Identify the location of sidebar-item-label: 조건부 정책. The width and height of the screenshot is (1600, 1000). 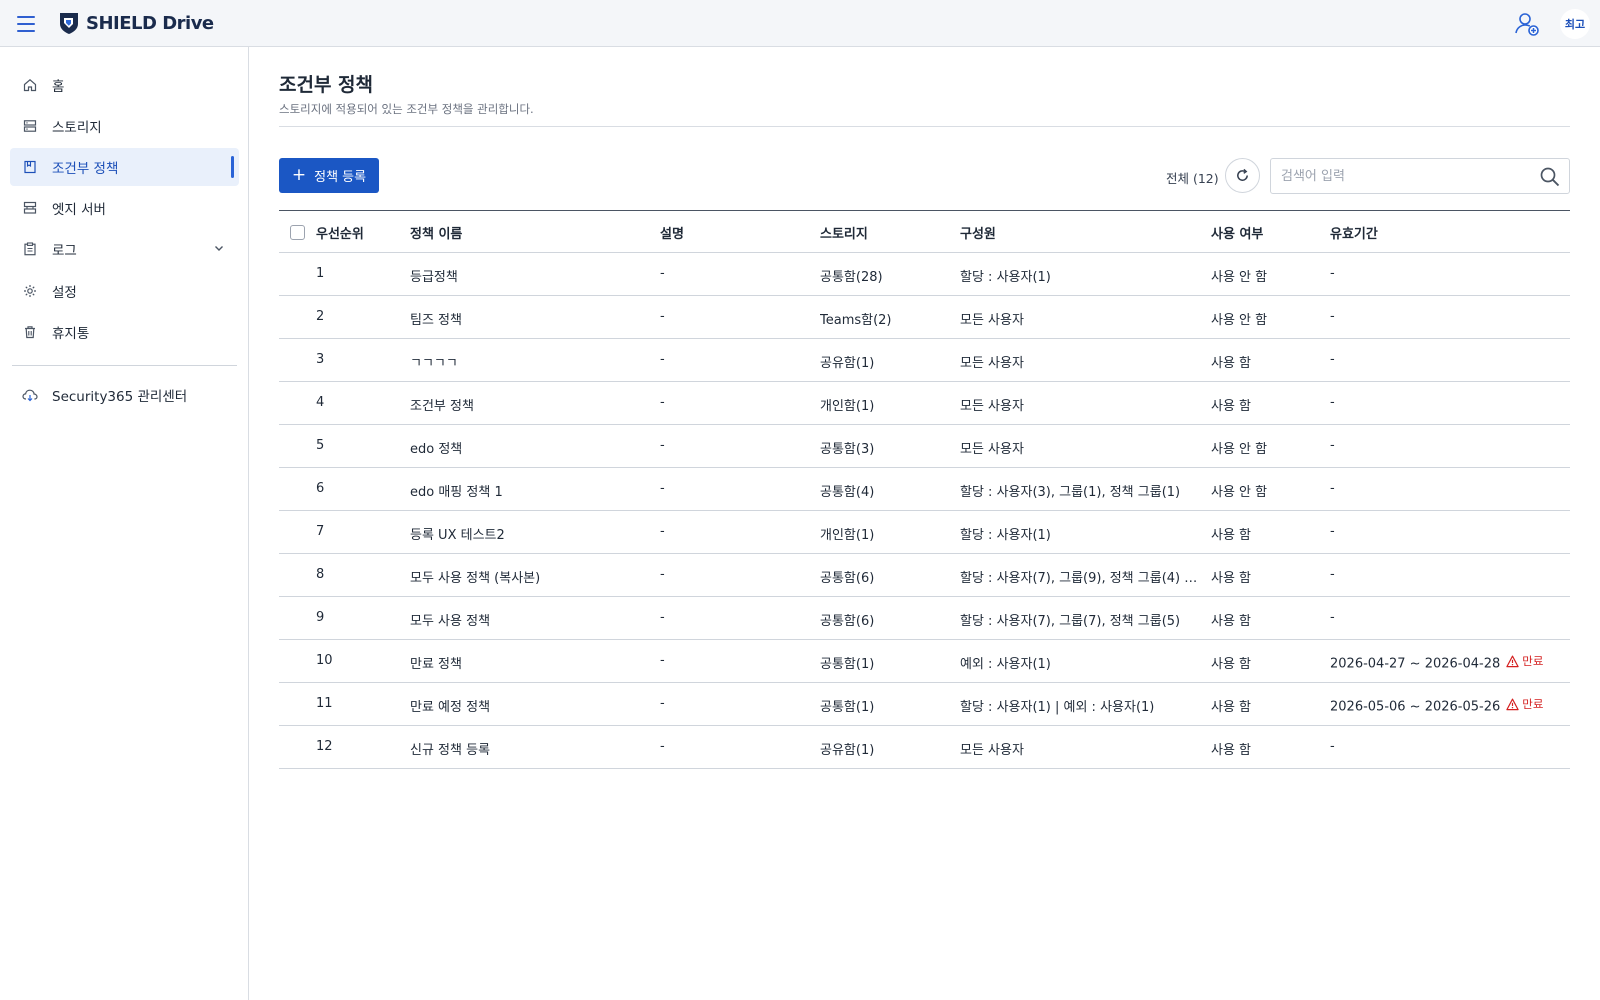
(85, 169).